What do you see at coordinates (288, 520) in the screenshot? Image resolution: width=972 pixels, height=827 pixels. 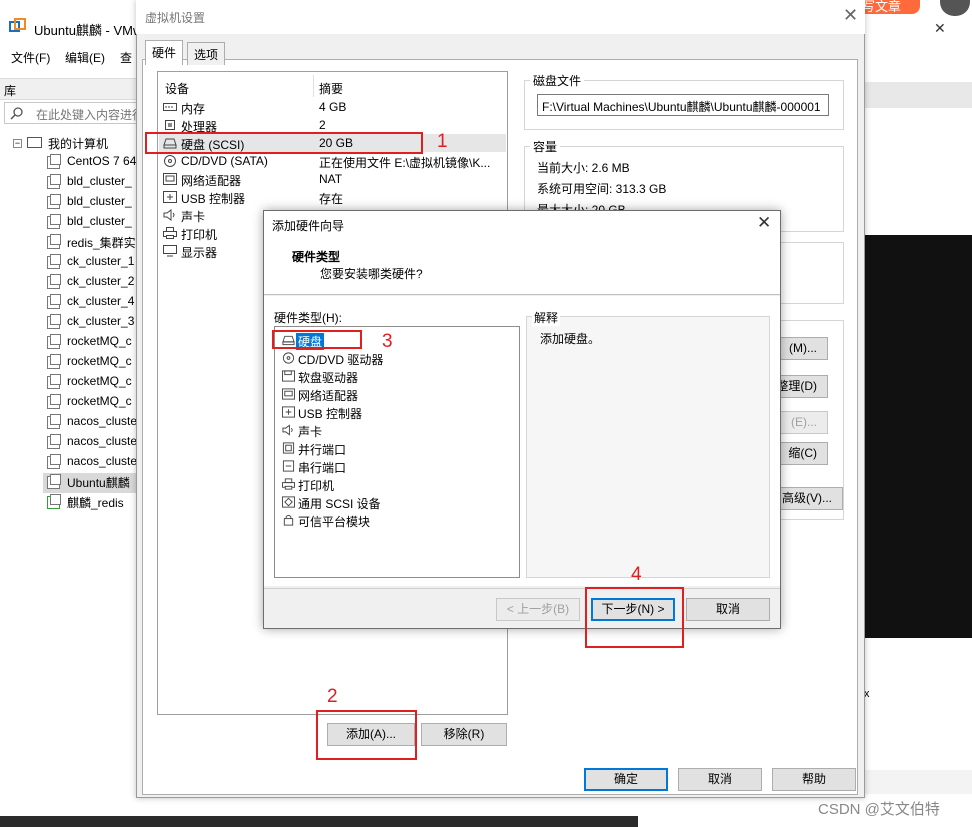 I see `tpm-icon` at bounding box center [288, 520].